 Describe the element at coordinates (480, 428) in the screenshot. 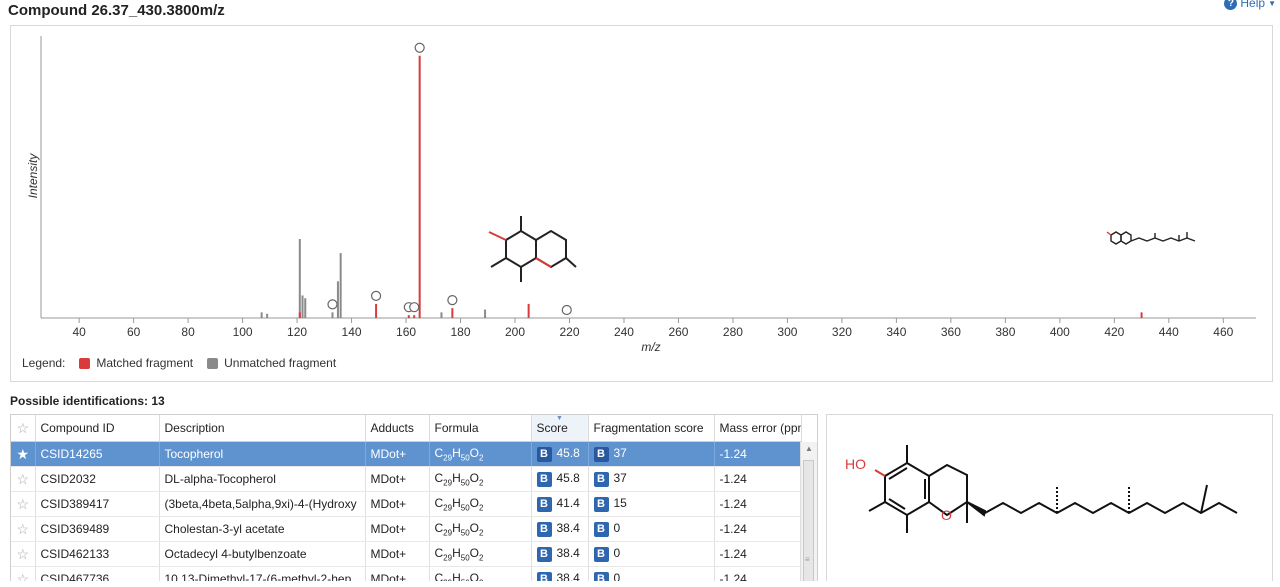

I see `column-header-formula: Formula` at that location.